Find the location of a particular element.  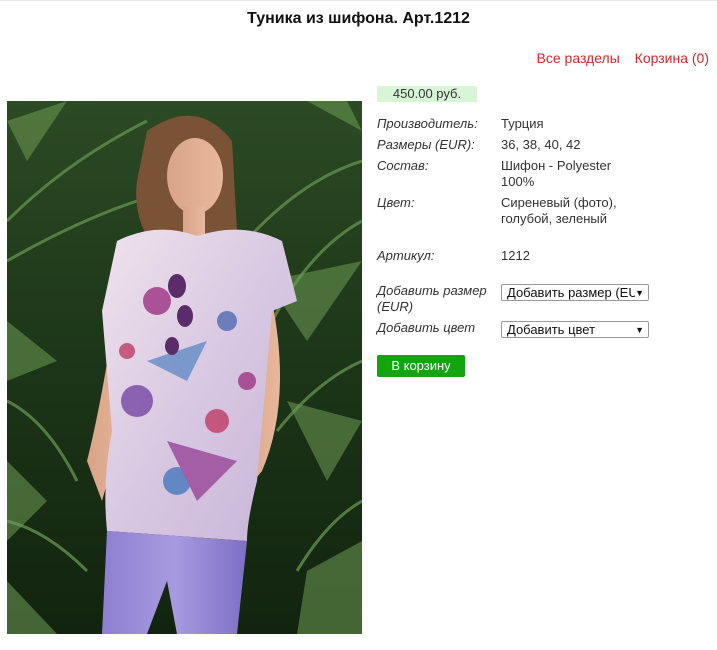

top-nav: Все разделы Корзина (0) is located at coordinates (617, 58).